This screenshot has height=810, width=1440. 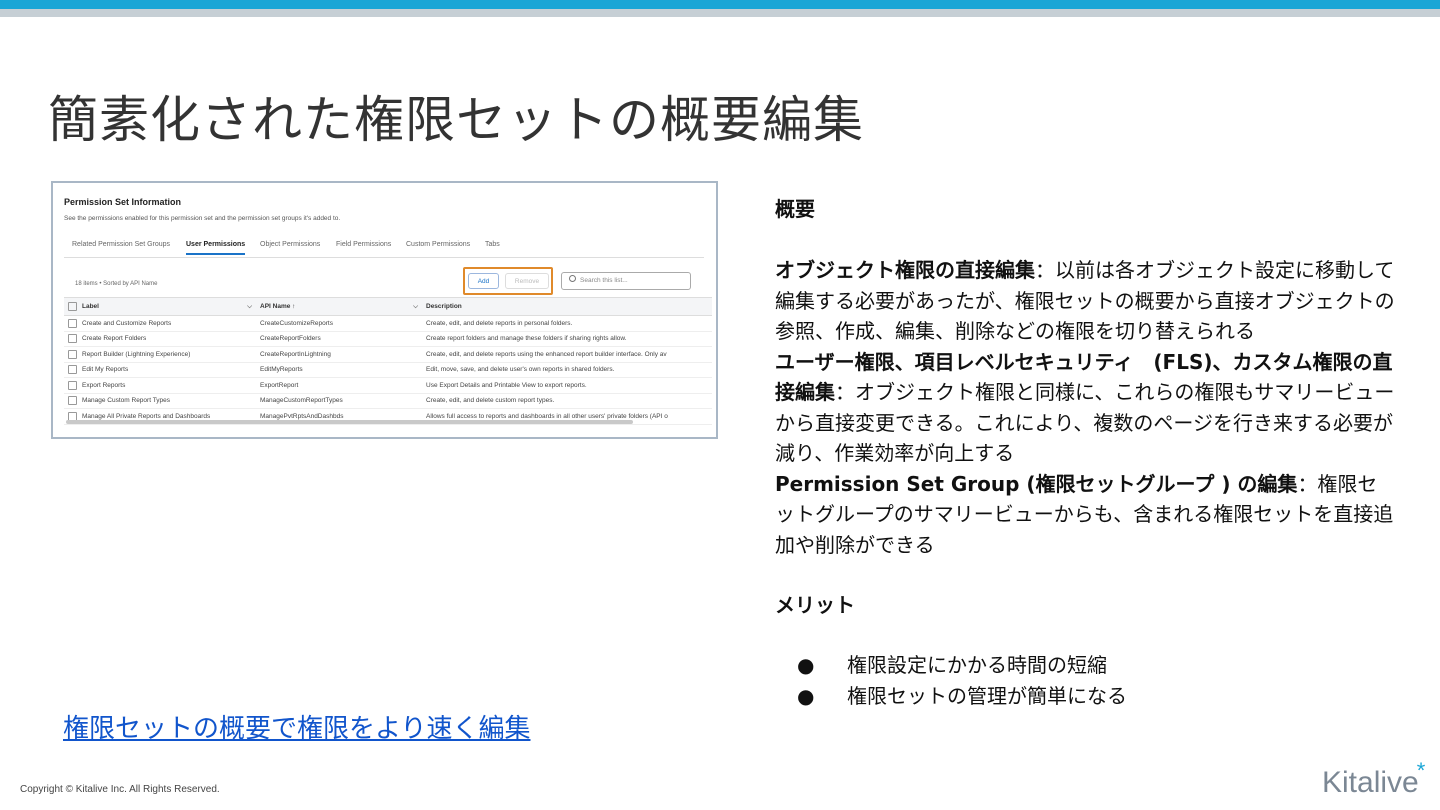 I want to click on cell-label: Export Reports, so click(x=167, y=385).